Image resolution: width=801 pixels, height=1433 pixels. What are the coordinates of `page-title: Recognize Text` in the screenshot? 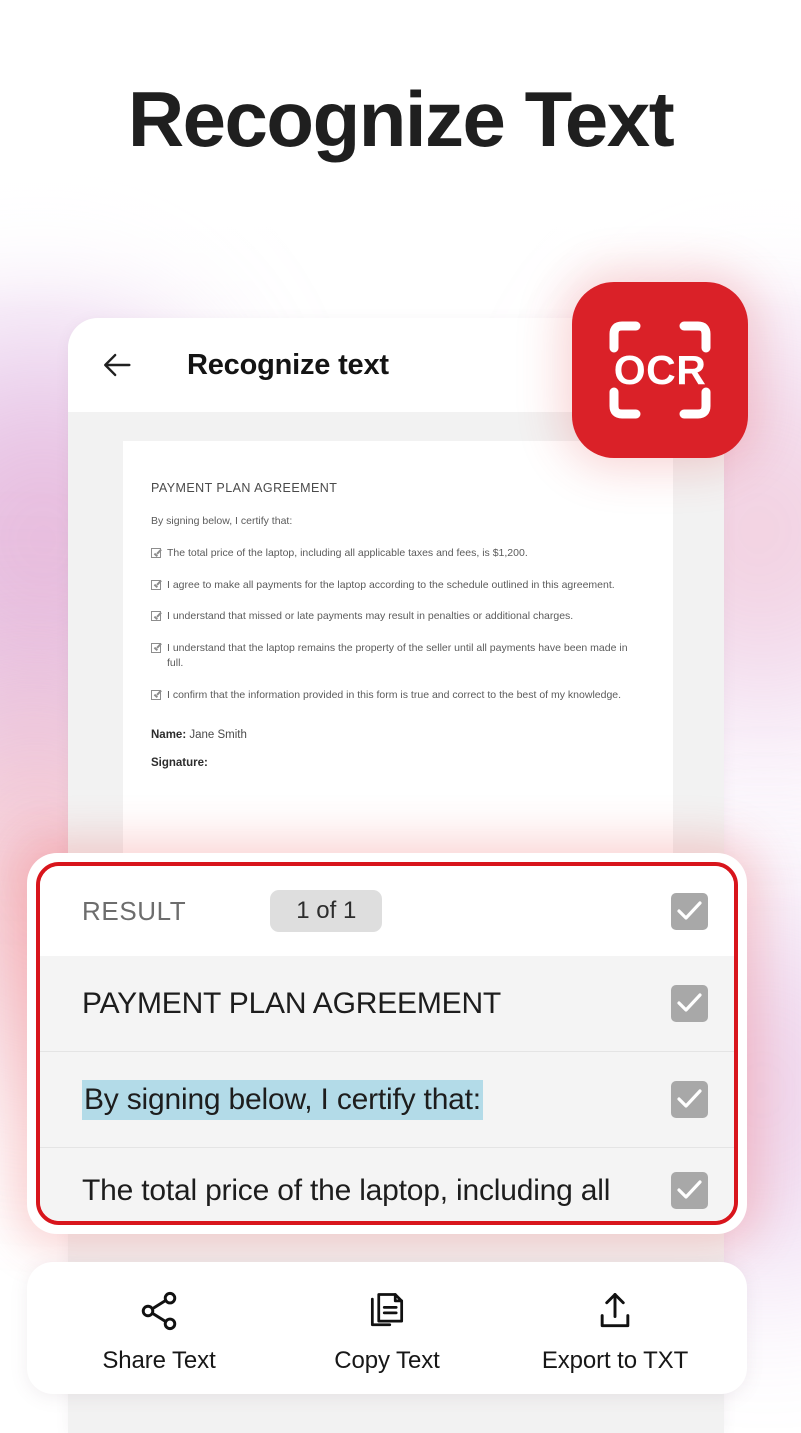 It's located at (401, 119).